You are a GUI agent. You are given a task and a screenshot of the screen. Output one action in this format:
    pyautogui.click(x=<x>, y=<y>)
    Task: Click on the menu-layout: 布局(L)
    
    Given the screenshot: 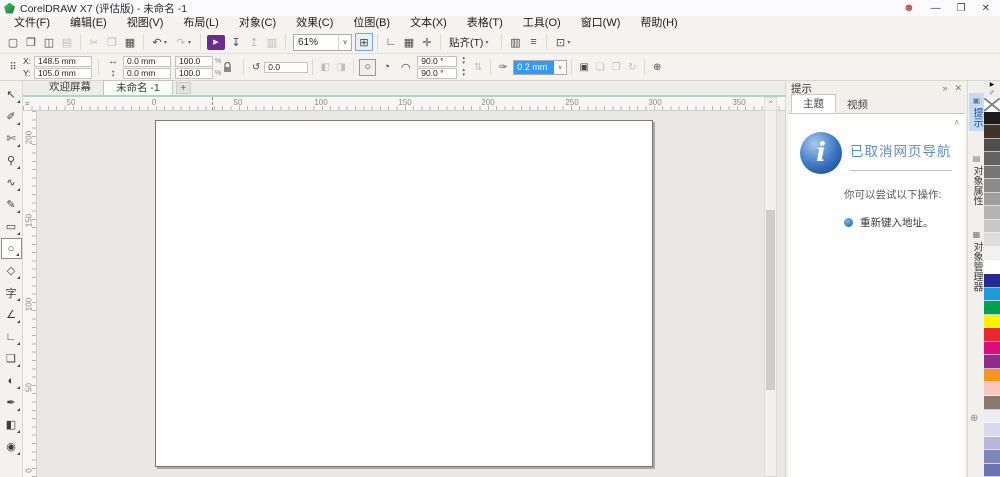 What is the action you would take?
    pyautogui.click(x=200, y=23)
    